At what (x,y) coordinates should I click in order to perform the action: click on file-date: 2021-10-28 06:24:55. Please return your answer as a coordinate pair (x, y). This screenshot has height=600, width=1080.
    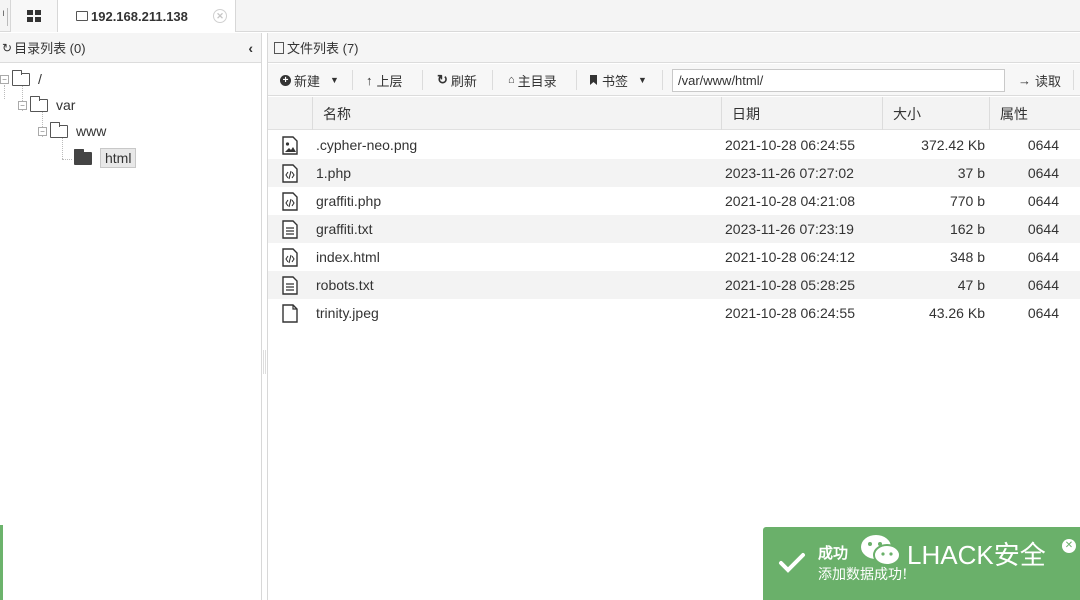
    Looking at the image, I should click on (790, 145).